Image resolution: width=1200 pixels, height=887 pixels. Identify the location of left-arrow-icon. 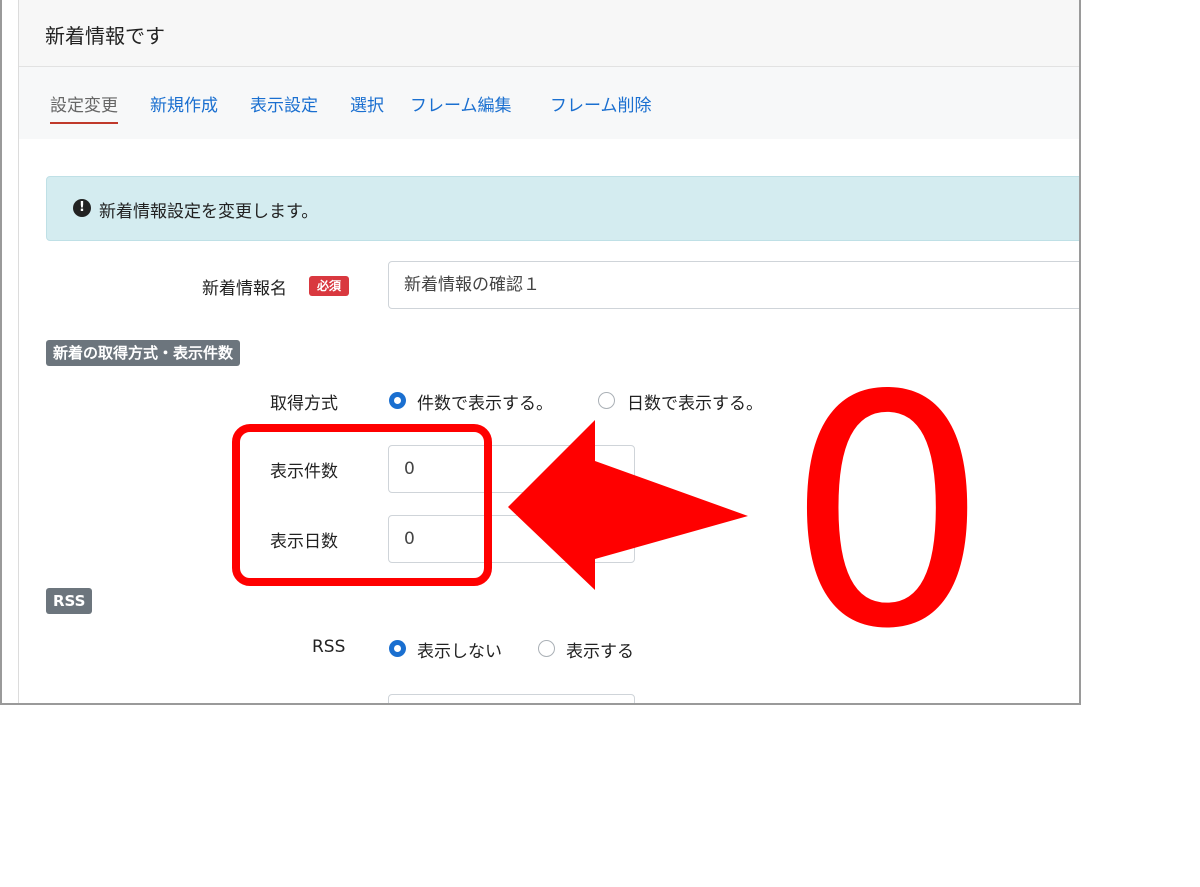
(628, 505).